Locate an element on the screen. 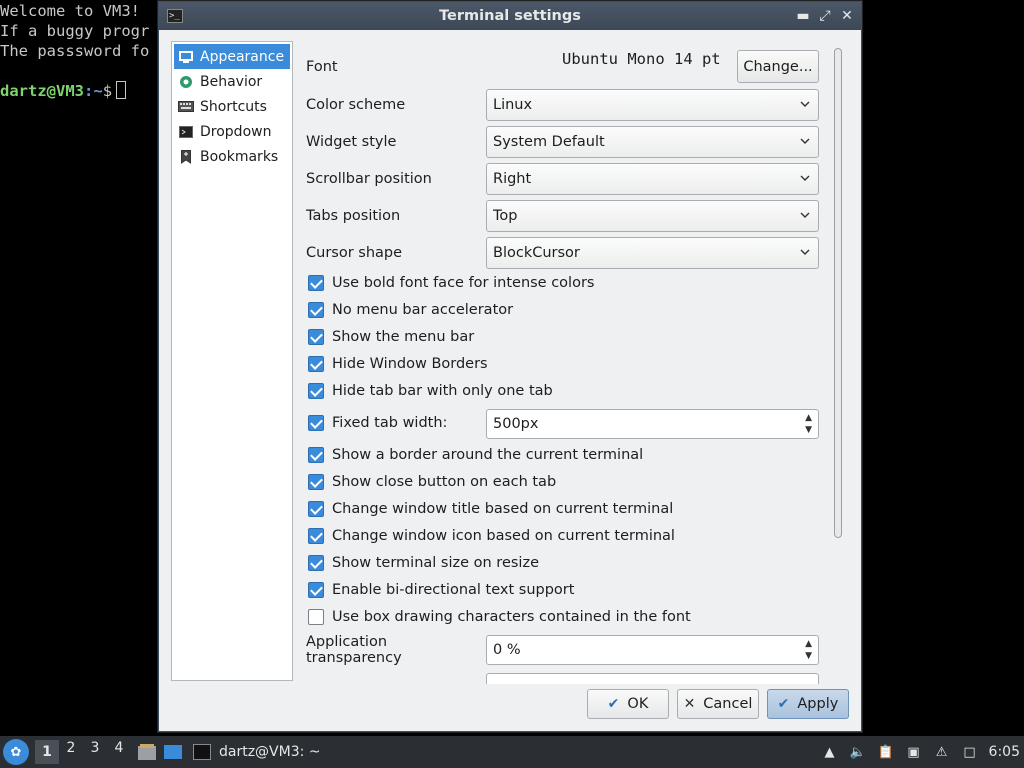  maximize-icon: ⤢ is located at coordinates (825, 16).